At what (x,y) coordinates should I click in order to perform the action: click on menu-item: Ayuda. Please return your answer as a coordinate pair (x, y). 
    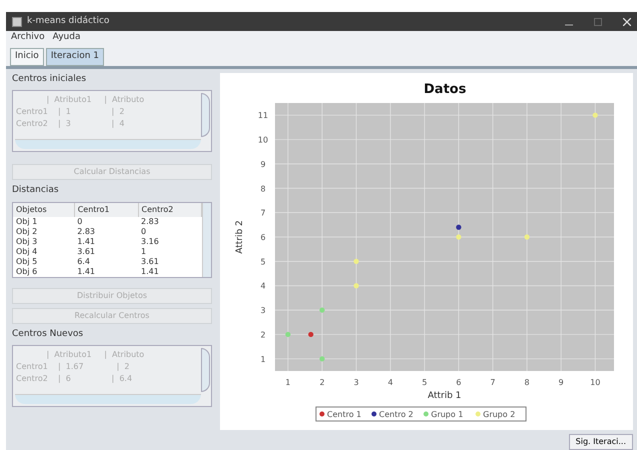
    Looking at the image, I should click on (66, 38).